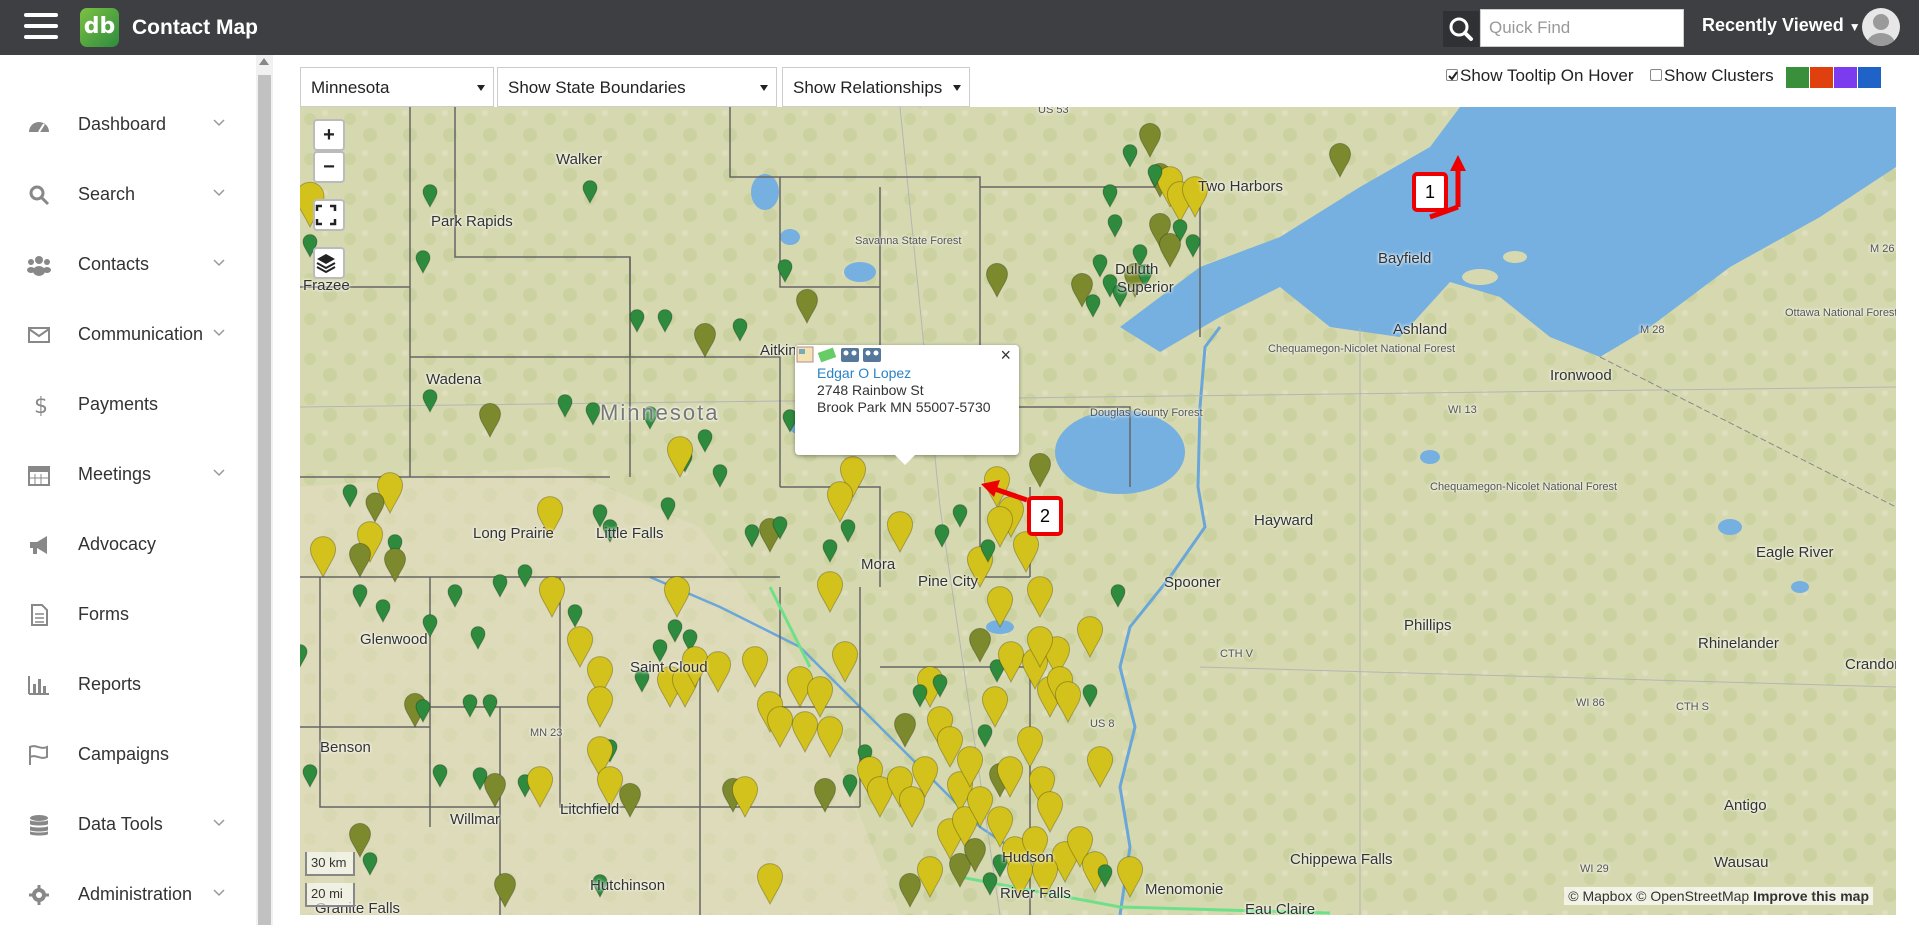  I want to click on place-label: Antigo, so click(1745, 805).